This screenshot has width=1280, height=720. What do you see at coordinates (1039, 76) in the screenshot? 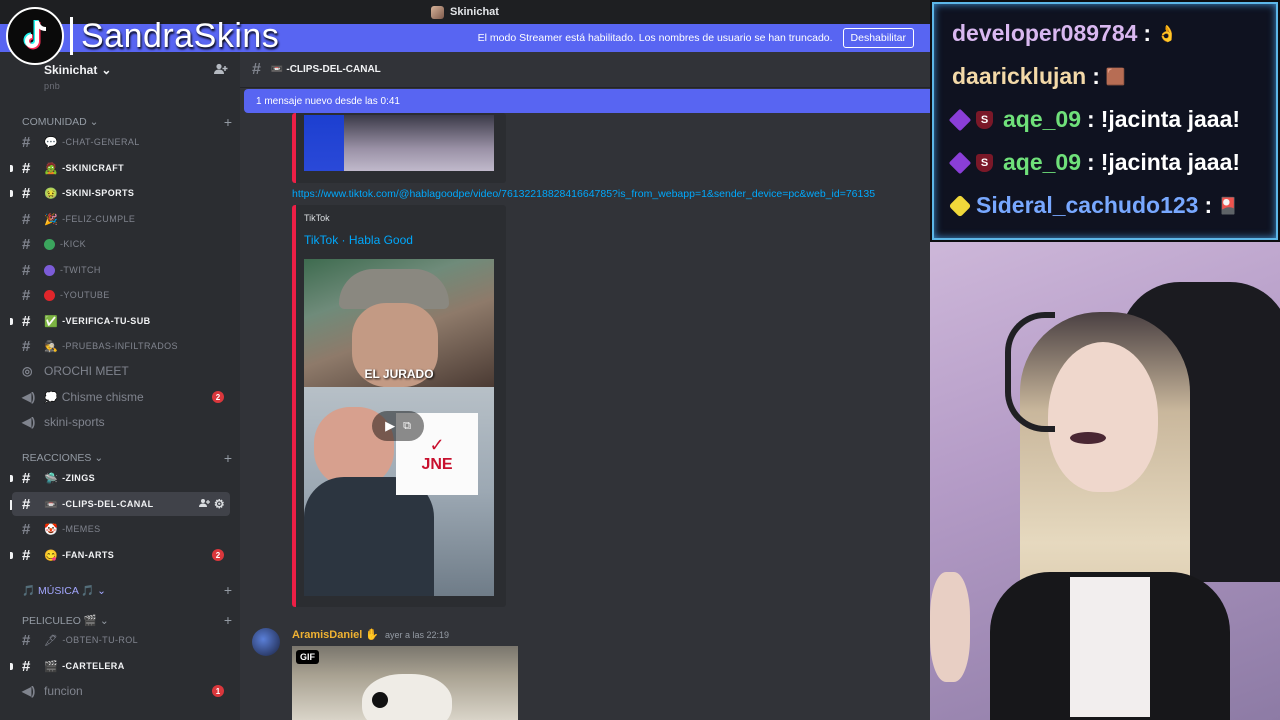
I see `chat-line: daaricklujan: 🟫` at bounding box center [1039, 76].